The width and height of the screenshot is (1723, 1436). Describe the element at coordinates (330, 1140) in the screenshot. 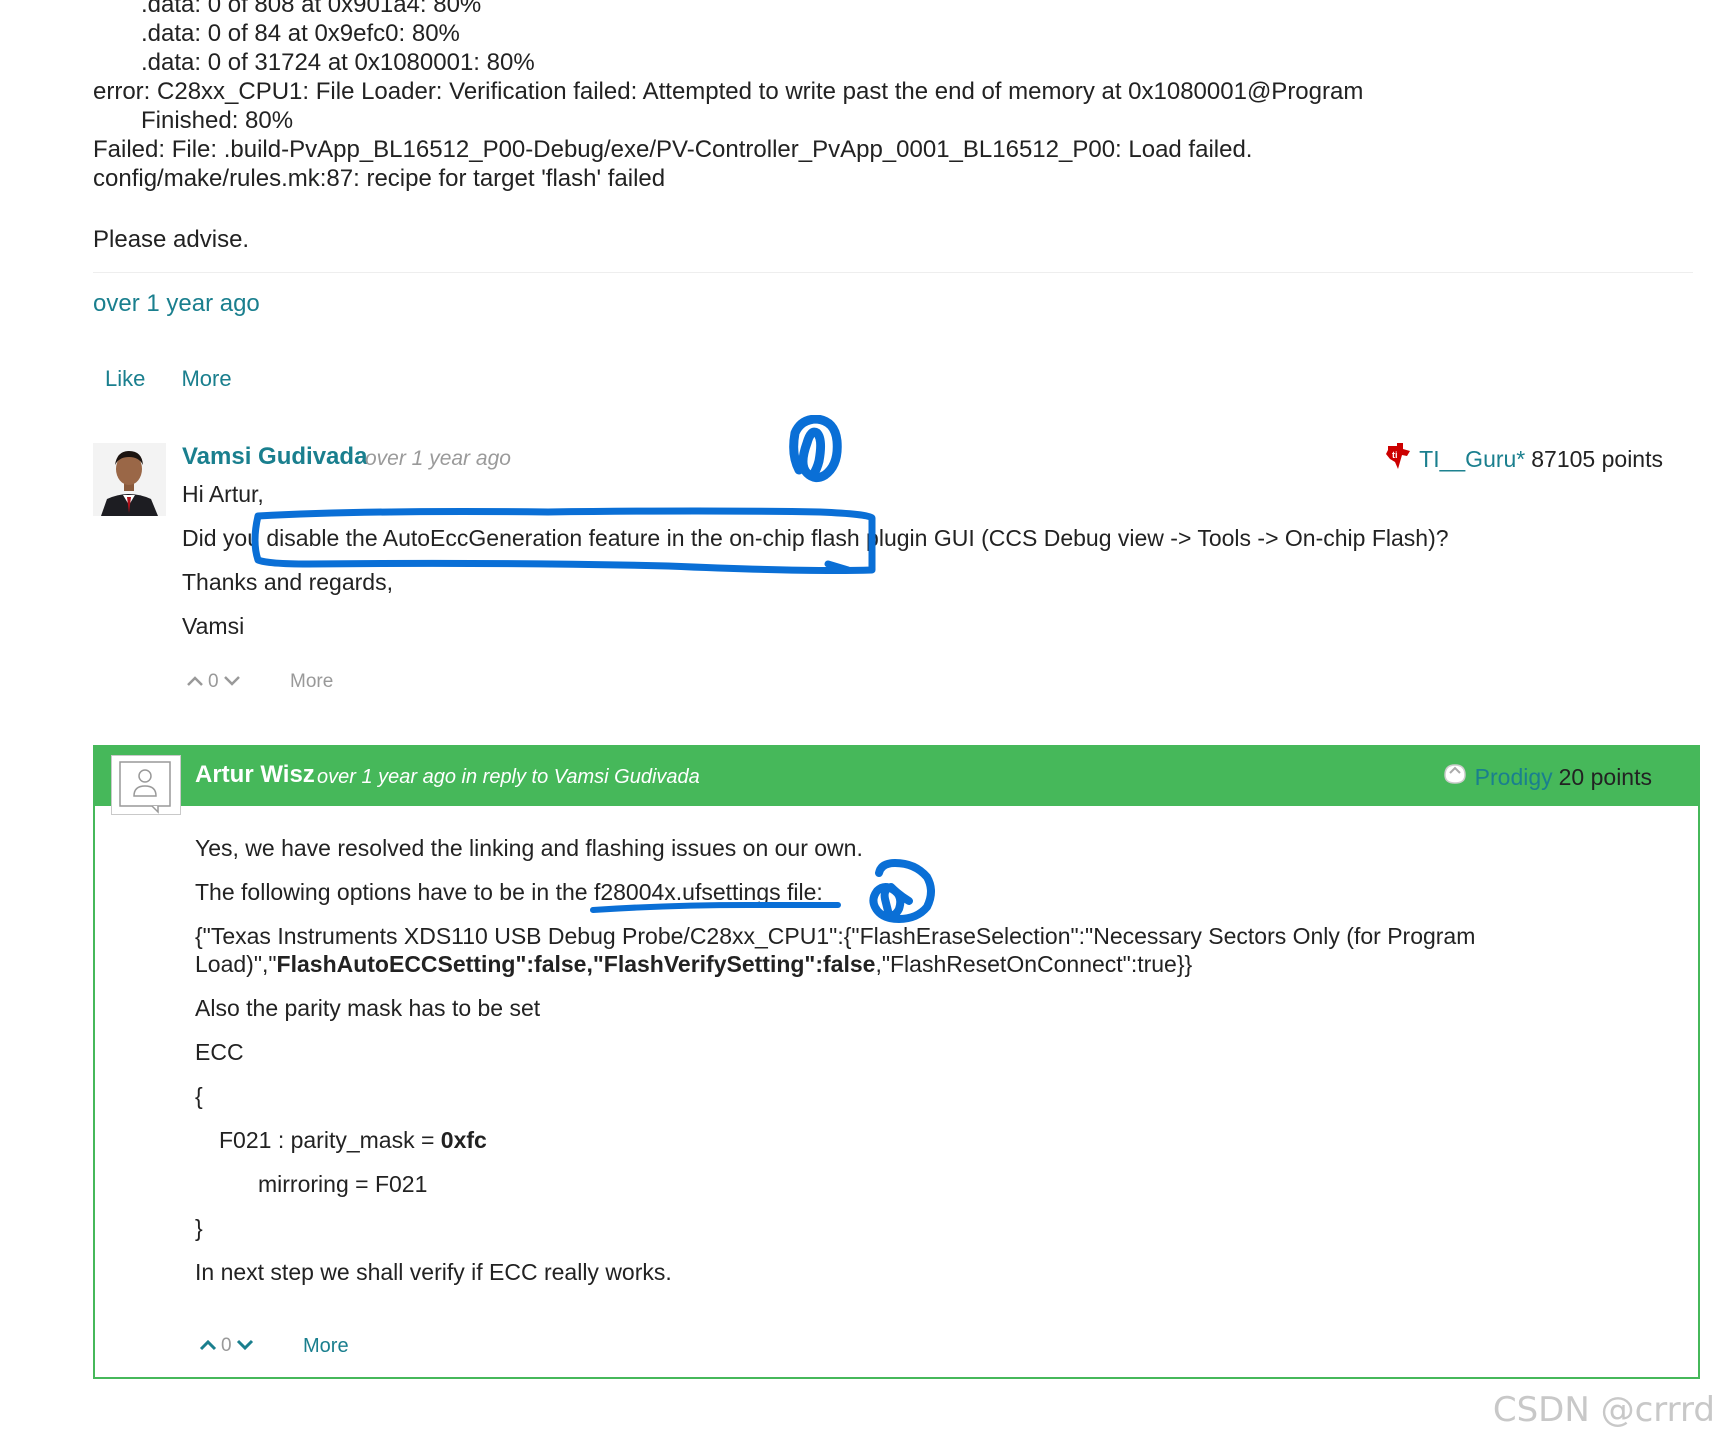

I see `text-span: F021 : parity_mask =` at that location.